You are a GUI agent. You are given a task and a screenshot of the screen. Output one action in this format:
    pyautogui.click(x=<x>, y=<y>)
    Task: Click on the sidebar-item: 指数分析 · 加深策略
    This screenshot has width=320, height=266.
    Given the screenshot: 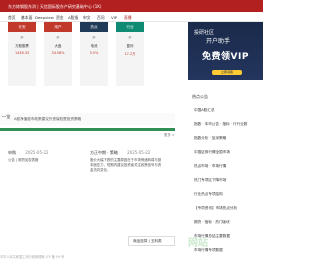 What is the action you would take?
    pyautogui.click(x=228, y=138)
    